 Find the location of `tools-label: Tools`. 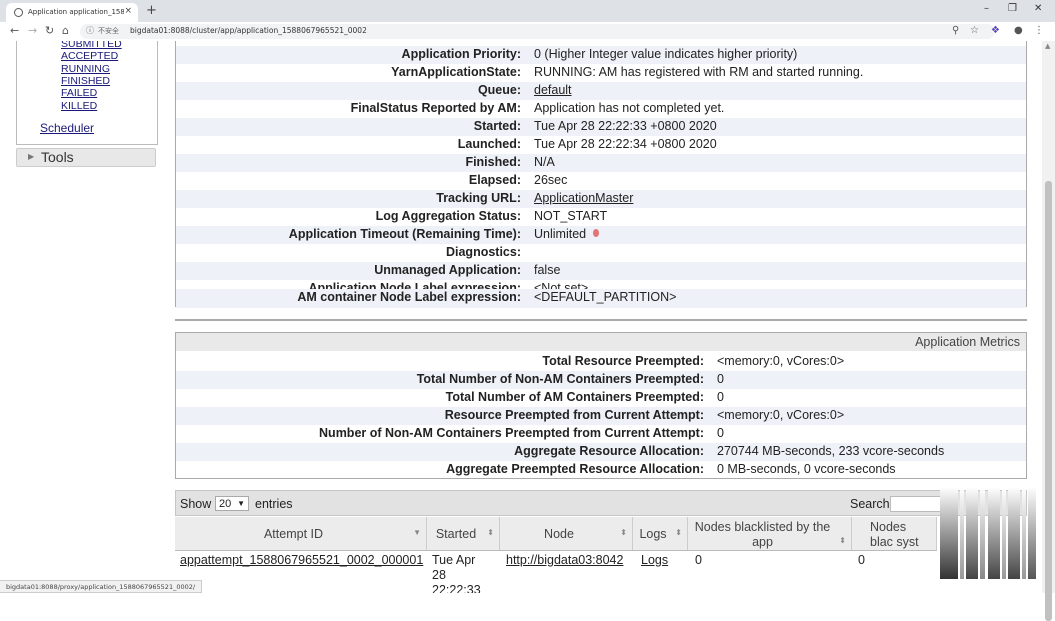

tools-label: Tools is located at coordinates (57, 157).